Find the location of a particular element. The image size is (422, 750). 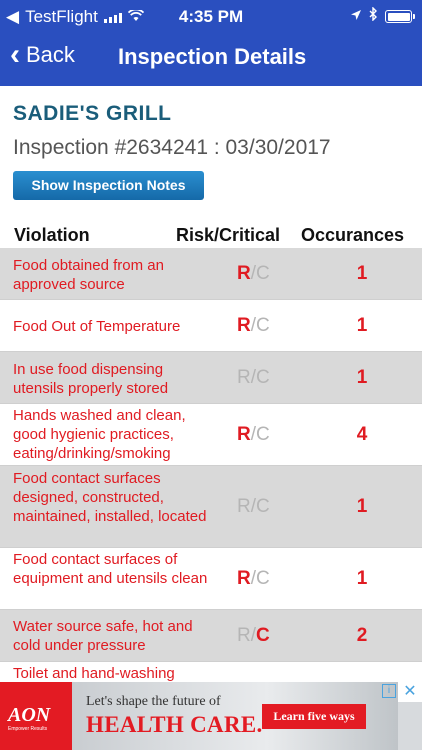

back-button: ‹ Back is located at coordinates (42, 55).